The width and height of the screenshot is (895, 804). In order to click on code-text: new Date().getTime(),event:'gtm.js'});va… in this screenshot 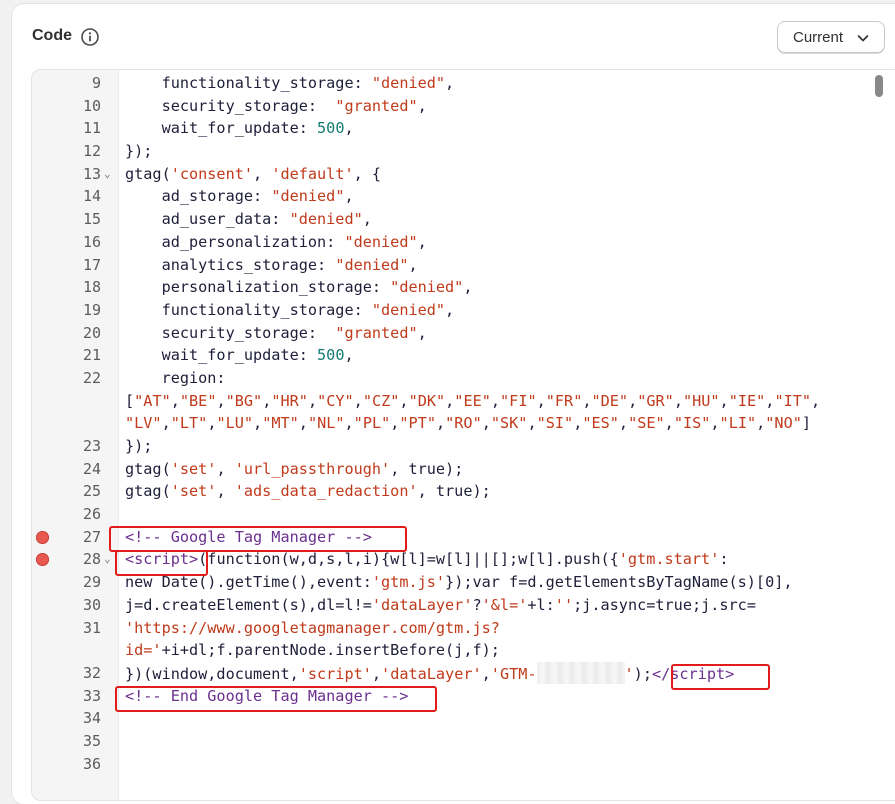, I will do `click(459, 582)`.